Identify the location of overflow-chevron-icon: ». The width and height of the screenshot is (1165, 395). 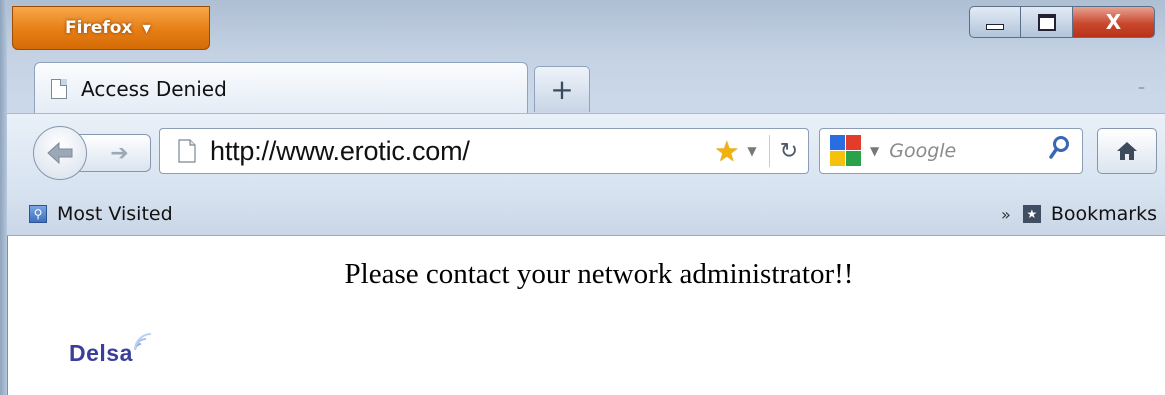
(1006, 214).